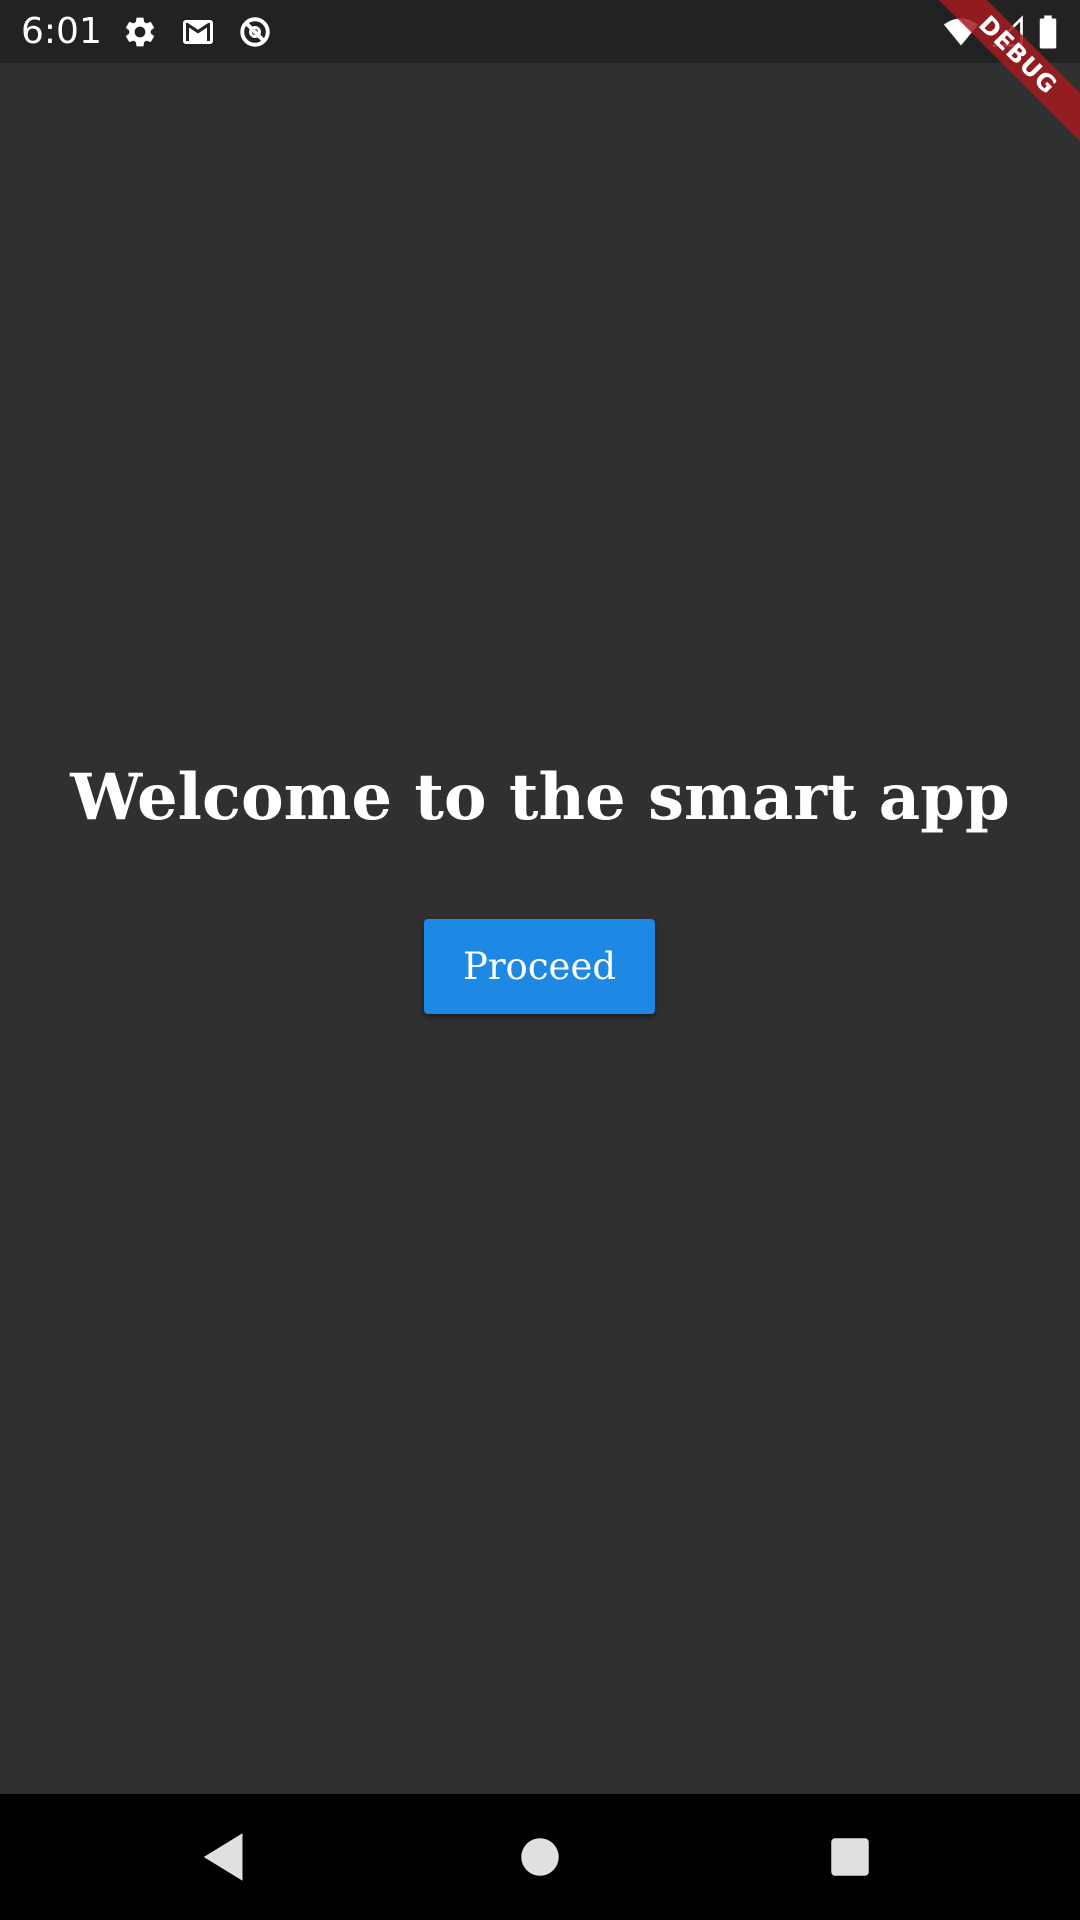  Describe the element at coordinates (540, 31) in the screenshot. I see `status-bar: 6:01` at that location.